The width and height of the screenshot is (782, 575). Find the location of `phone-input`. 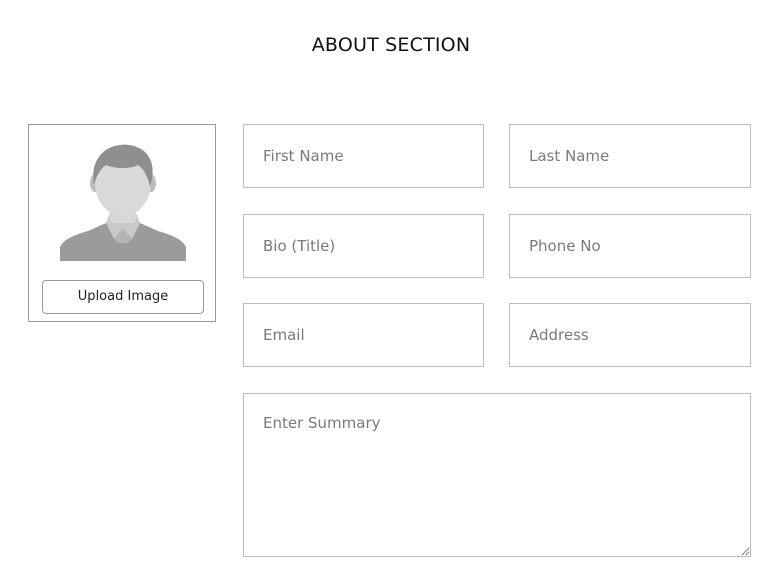

phone-input is located at coordinates (630, 246).